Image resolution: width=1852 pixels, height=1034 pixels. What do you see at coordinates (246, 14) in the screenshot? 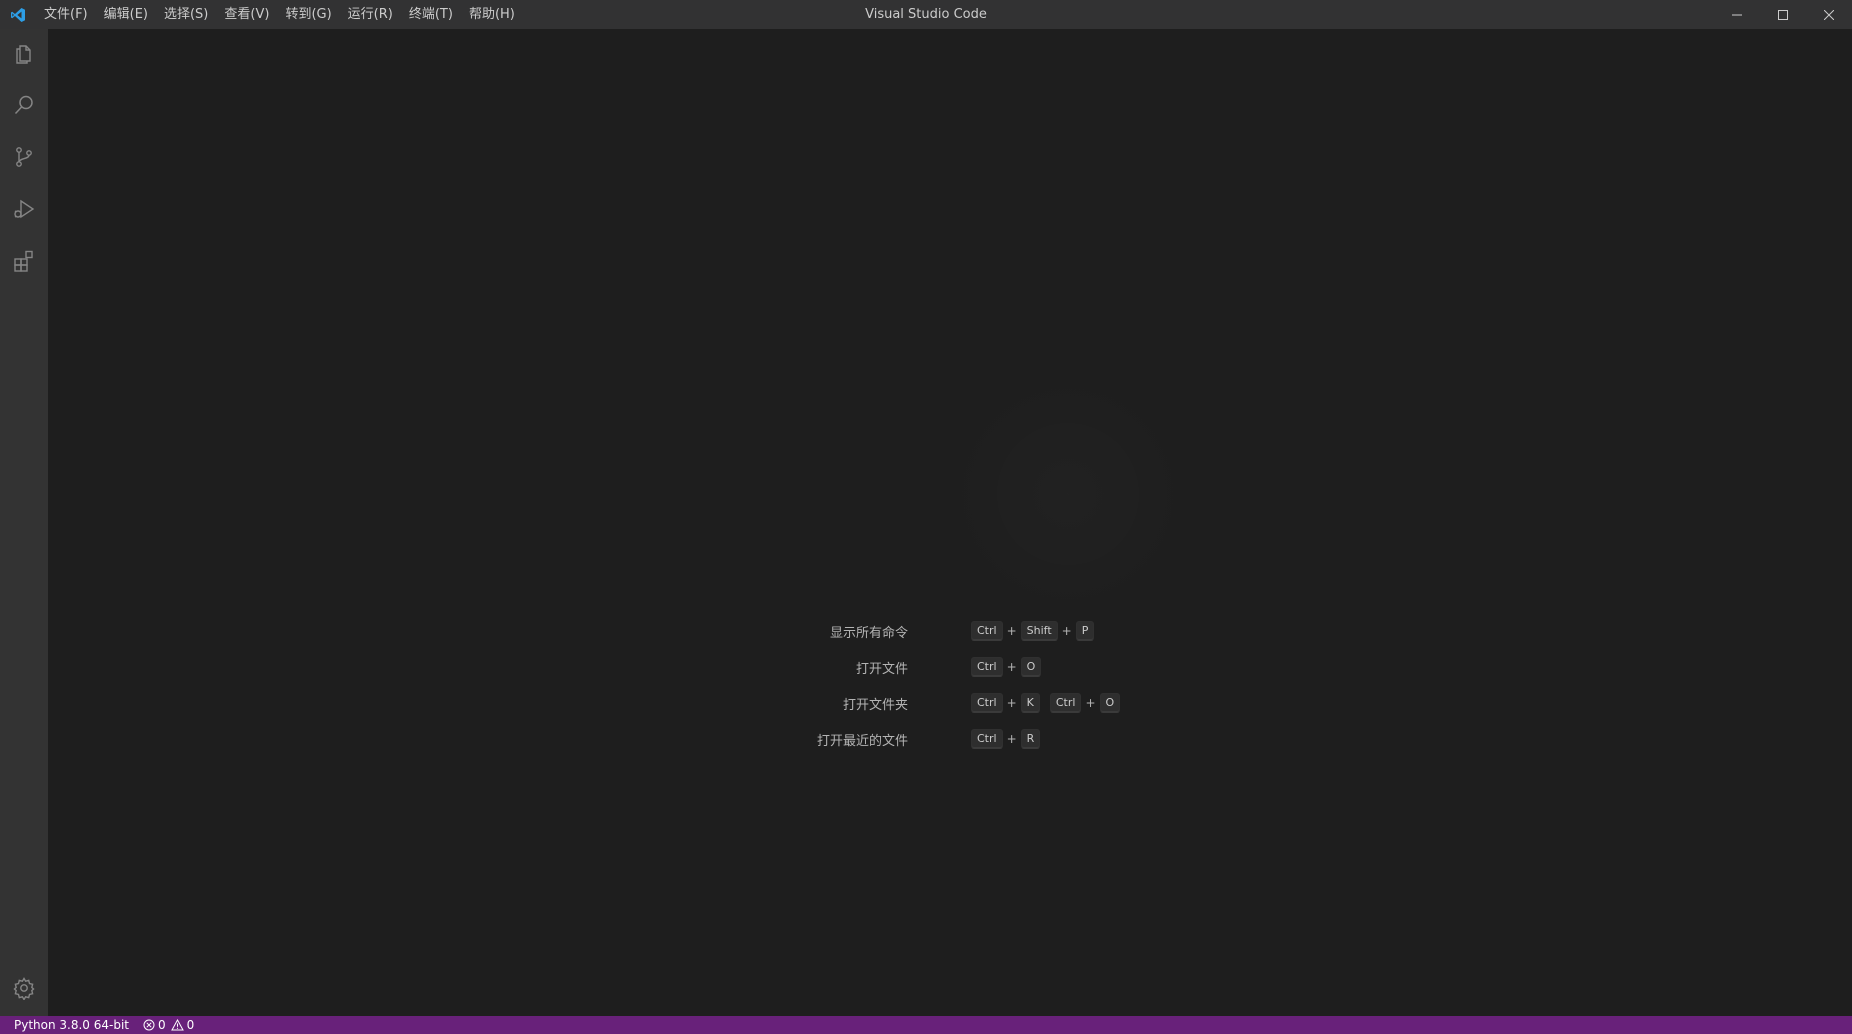
I see `menu-view: 查看(V)` at bounding box center [246, 14].